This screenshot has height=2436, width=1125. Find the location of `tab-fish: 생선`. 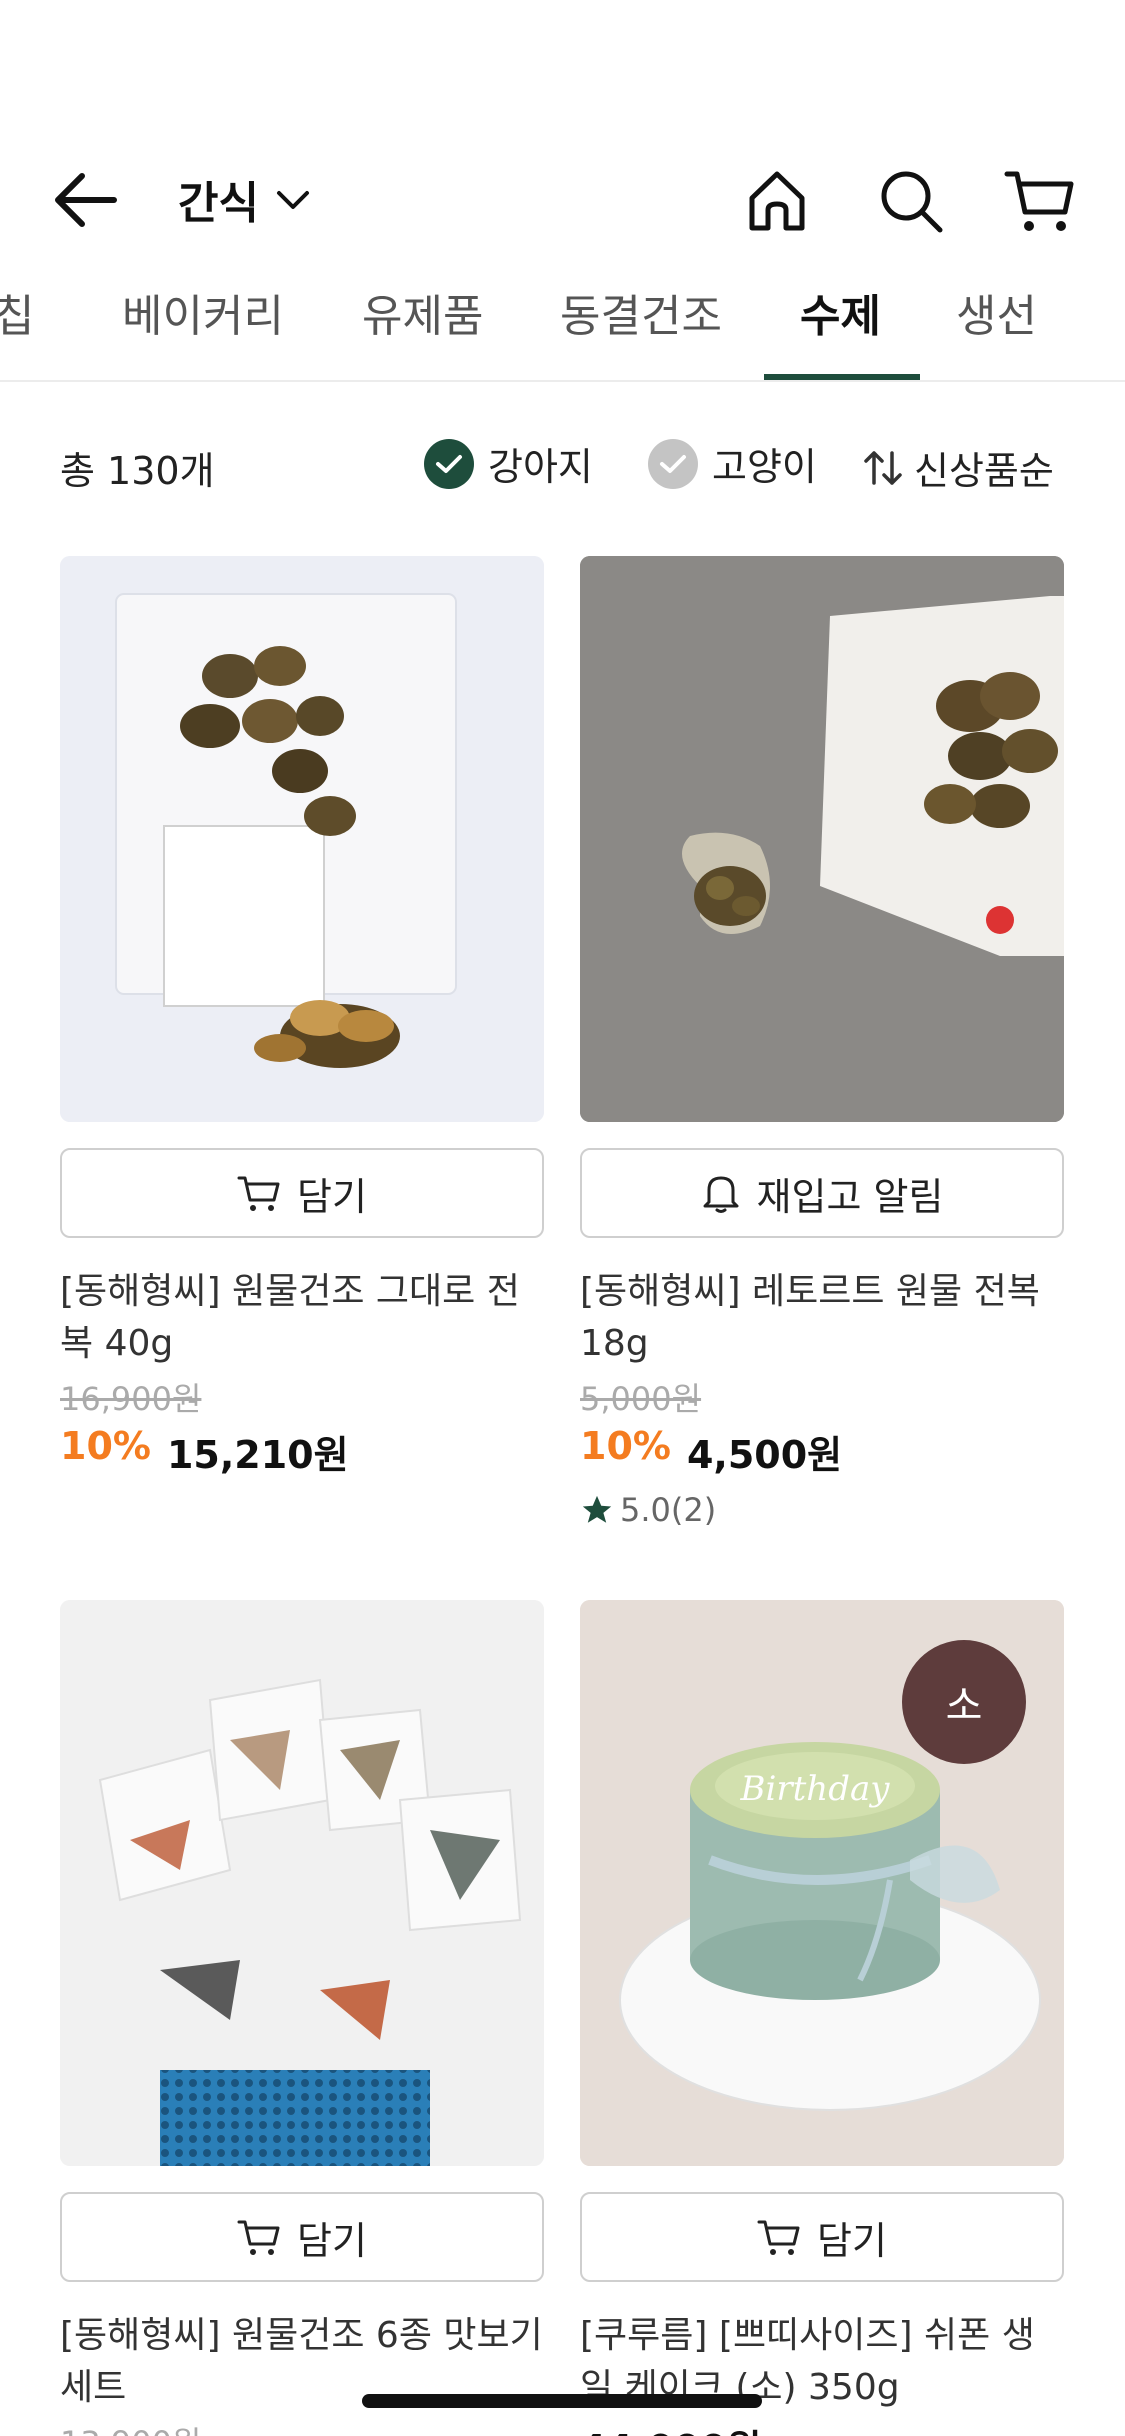

tab-fish: 생선 is located at coordinates (996, 312).